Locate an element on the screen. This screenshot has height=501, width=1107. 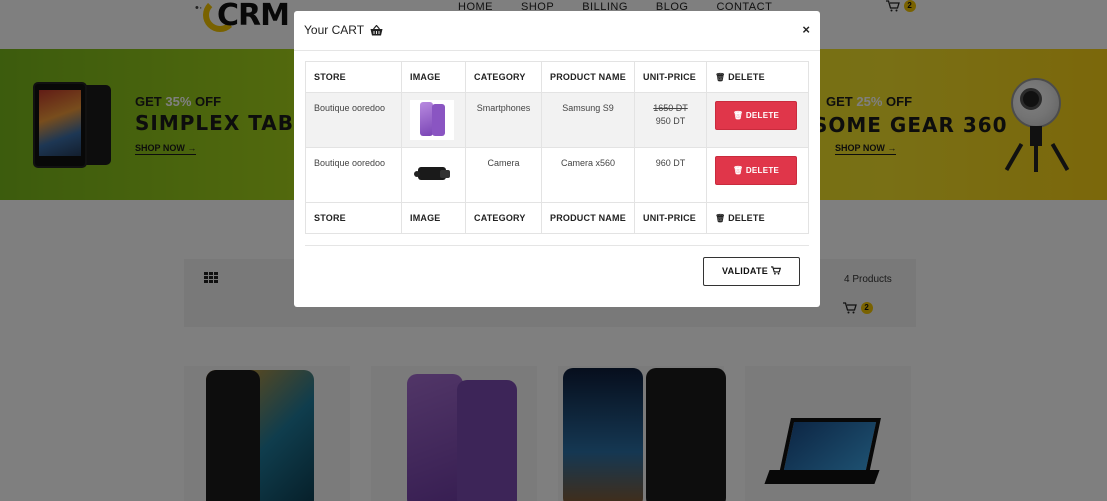
column-footer-unit-price: UNIT-PRICE is located at coordinates (670, 218).